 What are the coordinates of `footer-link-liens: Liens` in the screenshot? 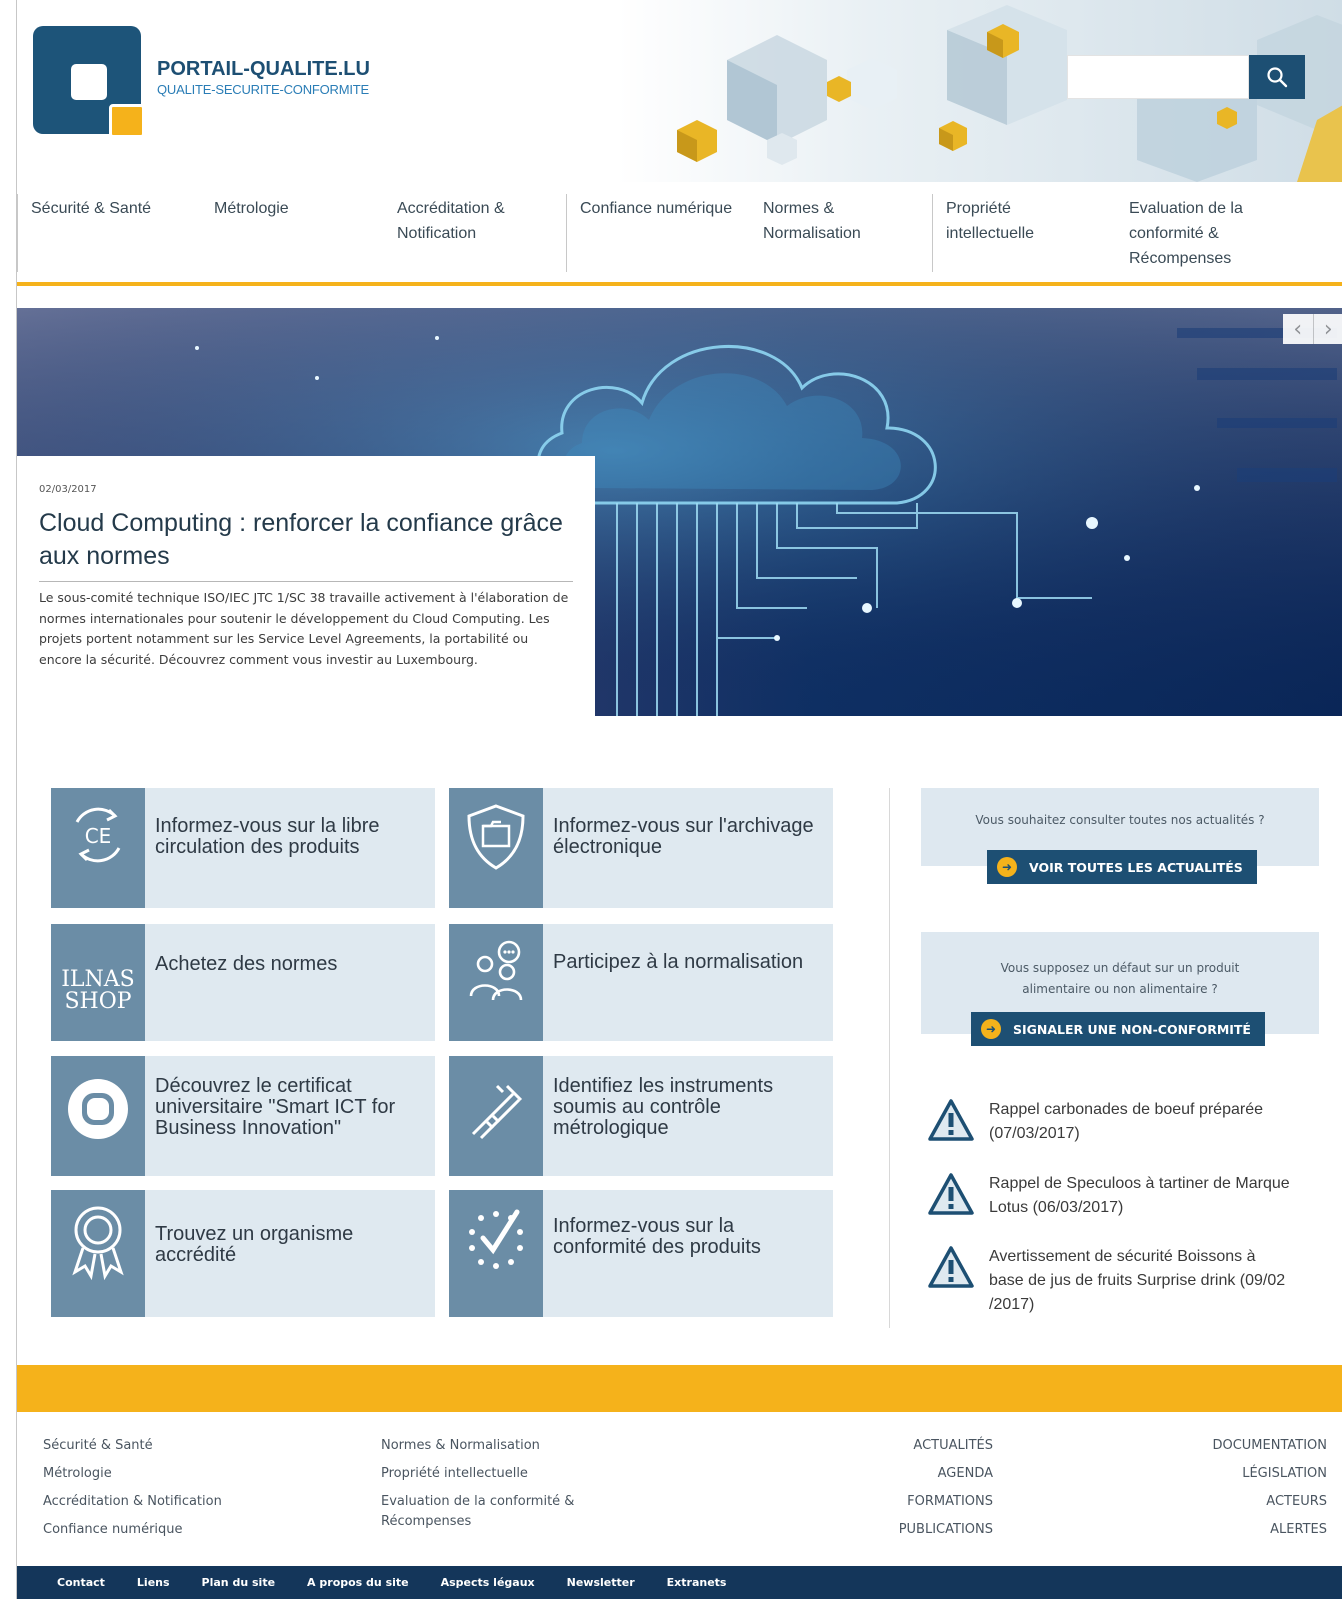 It's located at (153, 1582).